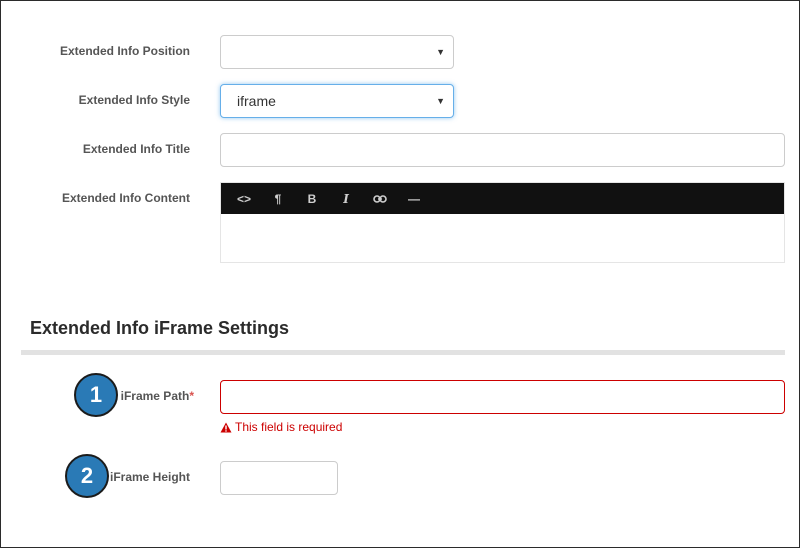 This screenshot has height=548, width=800. Describe the element at coordinates (124, 51) in the screenshot. I see `position-label: Extended Info Position` at that location.